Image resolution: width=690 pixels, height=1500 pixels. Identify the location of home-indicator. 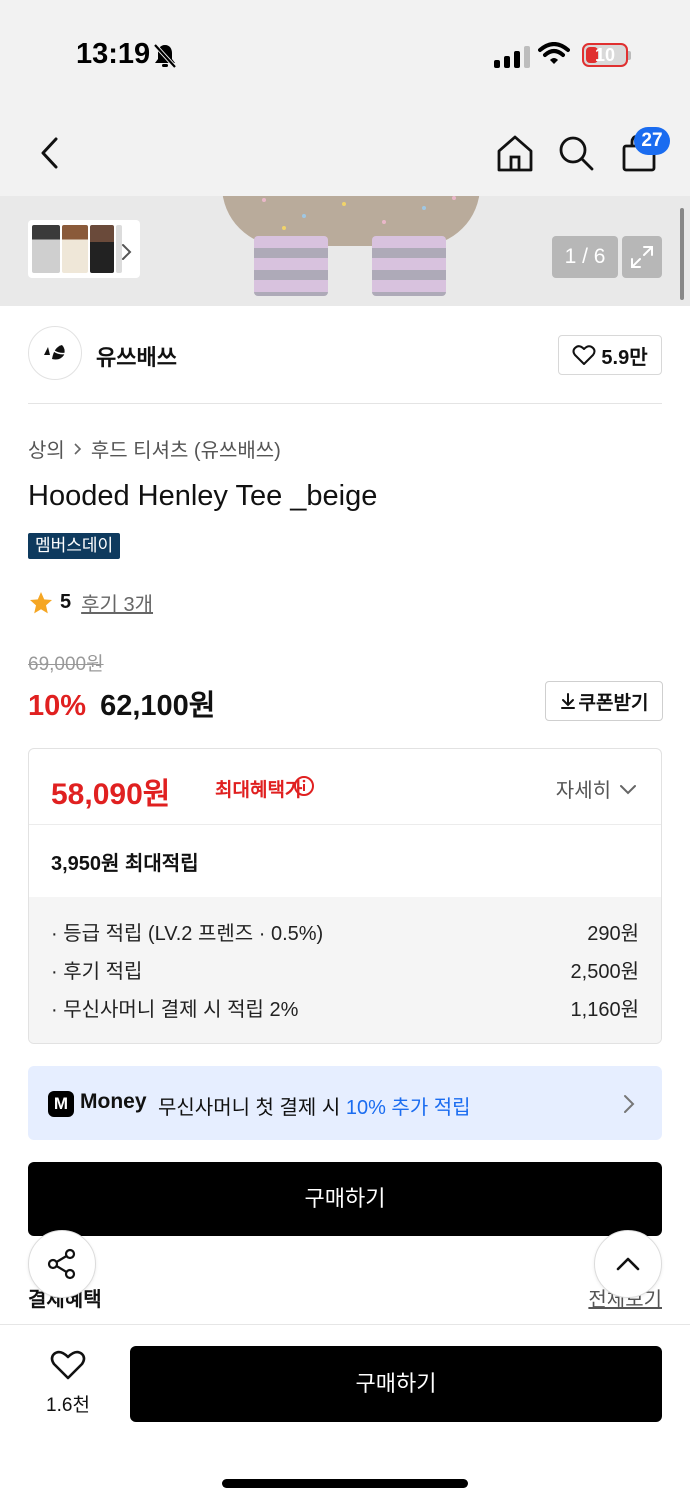
(345, 1483).